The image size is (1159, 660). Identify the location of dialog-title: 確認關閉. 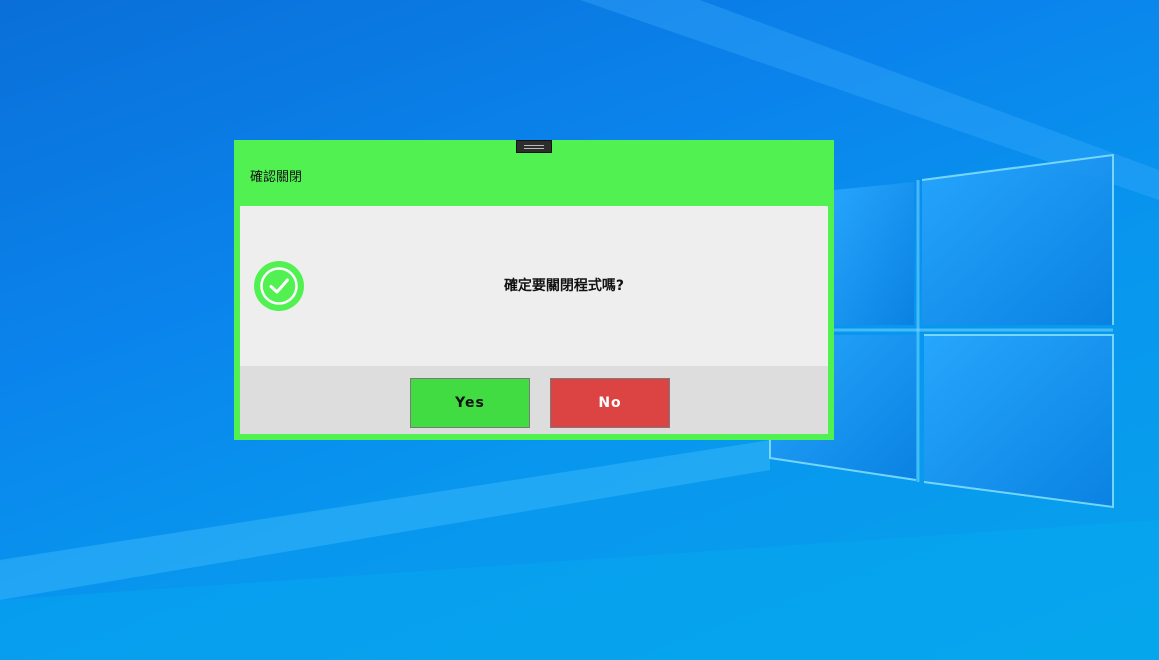
(276, 177).